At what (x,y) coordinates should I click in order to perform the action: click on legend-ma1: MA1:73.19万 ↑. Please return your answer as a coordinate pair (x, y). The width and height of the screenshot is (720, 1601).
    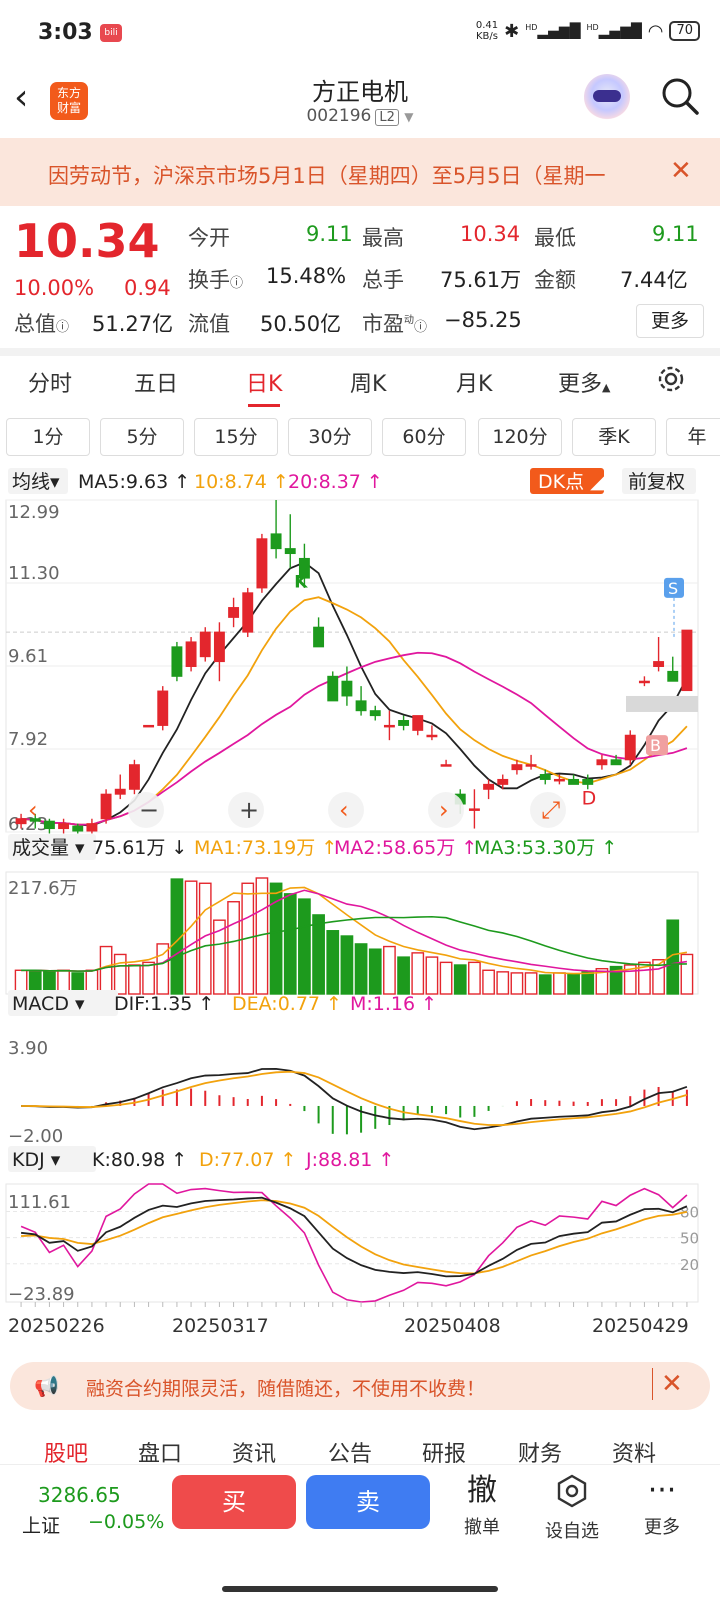
    Looking at the image, I should click on (265, 848).